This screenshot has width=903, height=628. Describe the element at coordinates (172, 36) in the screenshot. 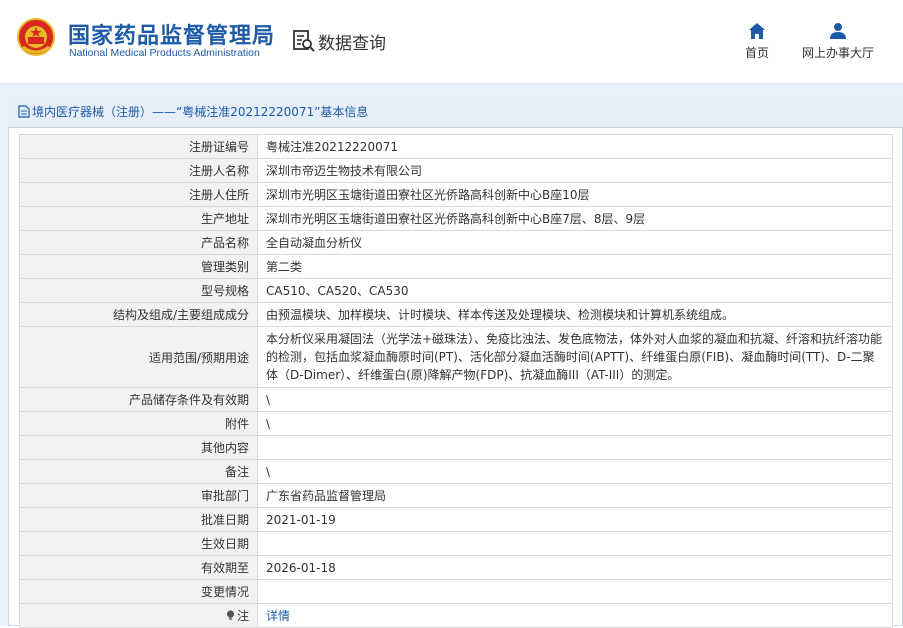

I see `org-name-cn: 国家药品监督管理局` at that location.